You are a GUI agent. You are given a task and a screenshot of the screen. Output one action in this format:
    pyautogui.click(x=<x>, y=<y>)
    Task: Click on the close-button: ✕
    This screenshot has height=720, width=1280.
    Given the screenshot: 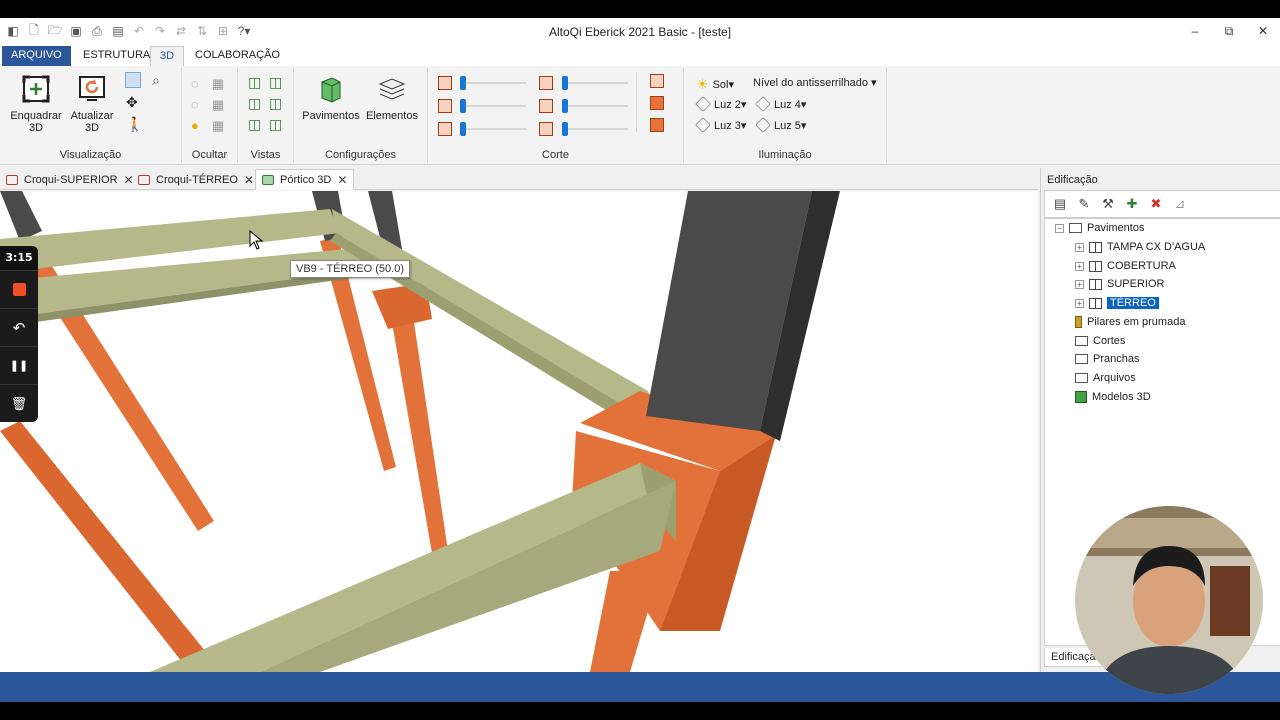 What is the action you would take?
    pyautogui.click(x=1263, y=31)
    